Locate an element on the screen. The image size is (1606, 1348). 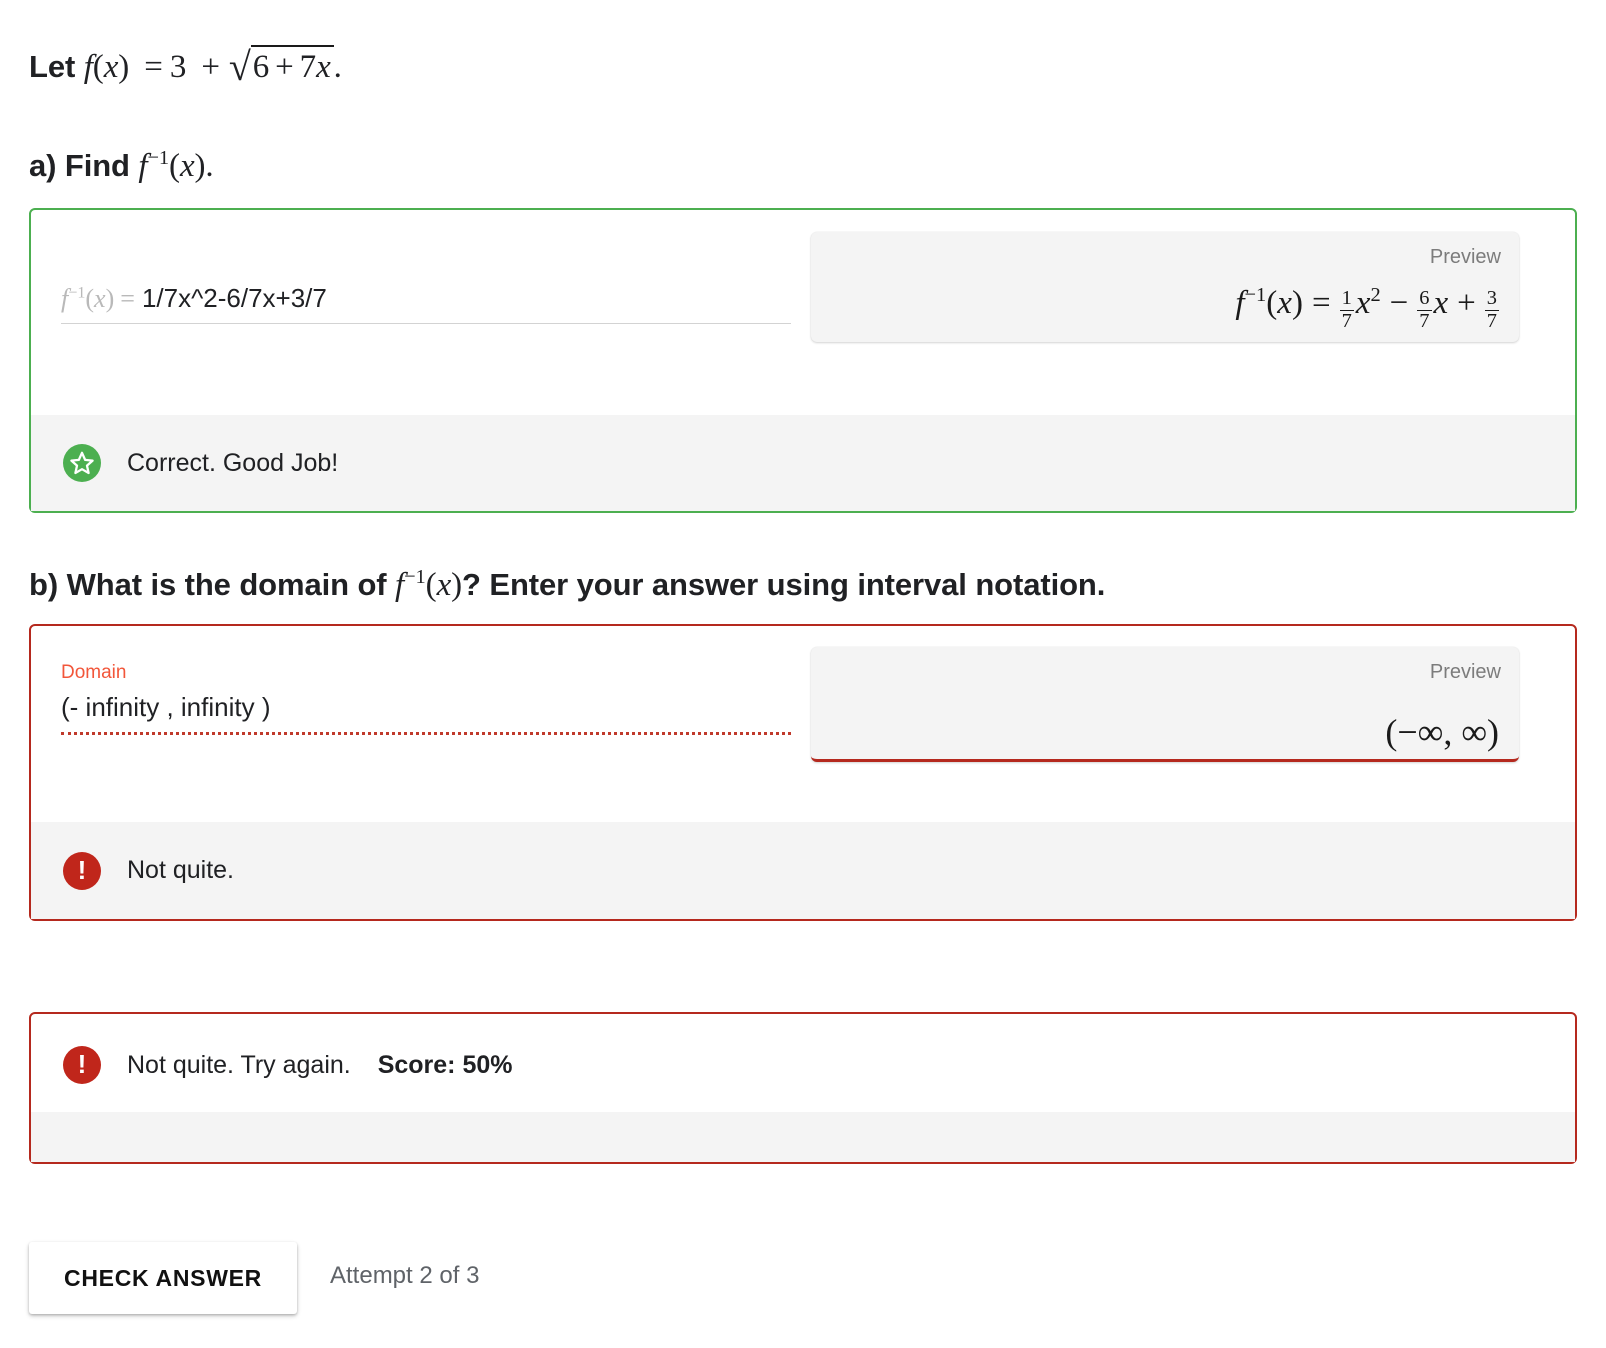
answer-b-field-group: Domain (- infinity , infinity ) is located at coordinates (426, 698).